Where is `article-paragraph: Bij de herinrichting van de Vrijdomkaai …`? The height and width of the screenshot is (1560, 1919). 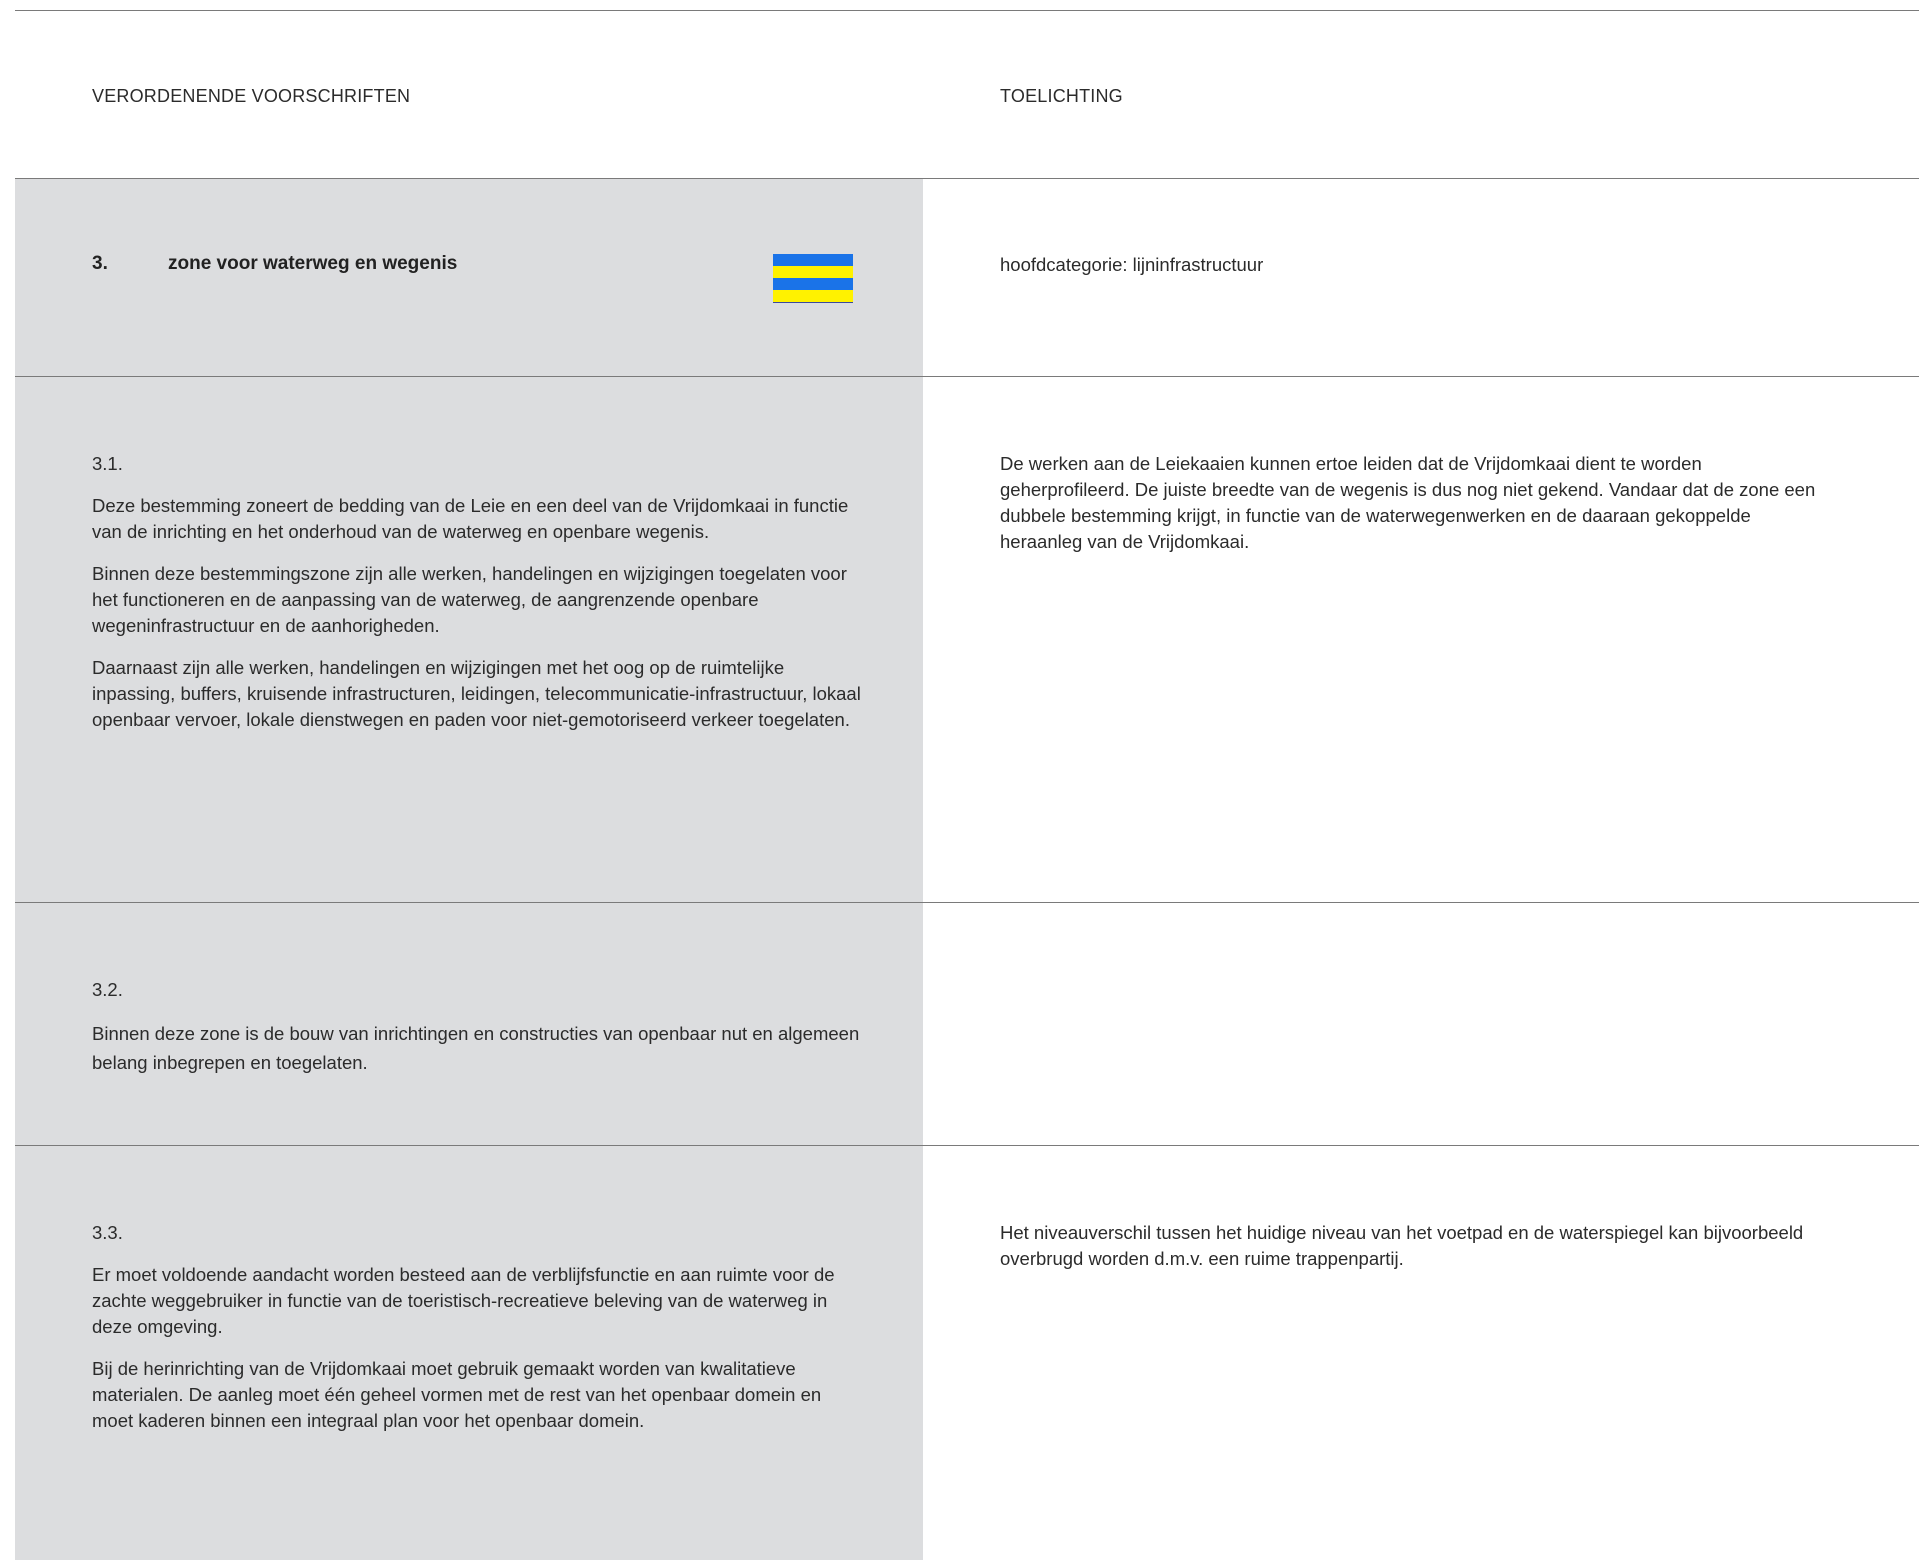
article-paragraph: Bij de herinrichting van de Vrijdomkaai … is located at coordinates (457, 1394).